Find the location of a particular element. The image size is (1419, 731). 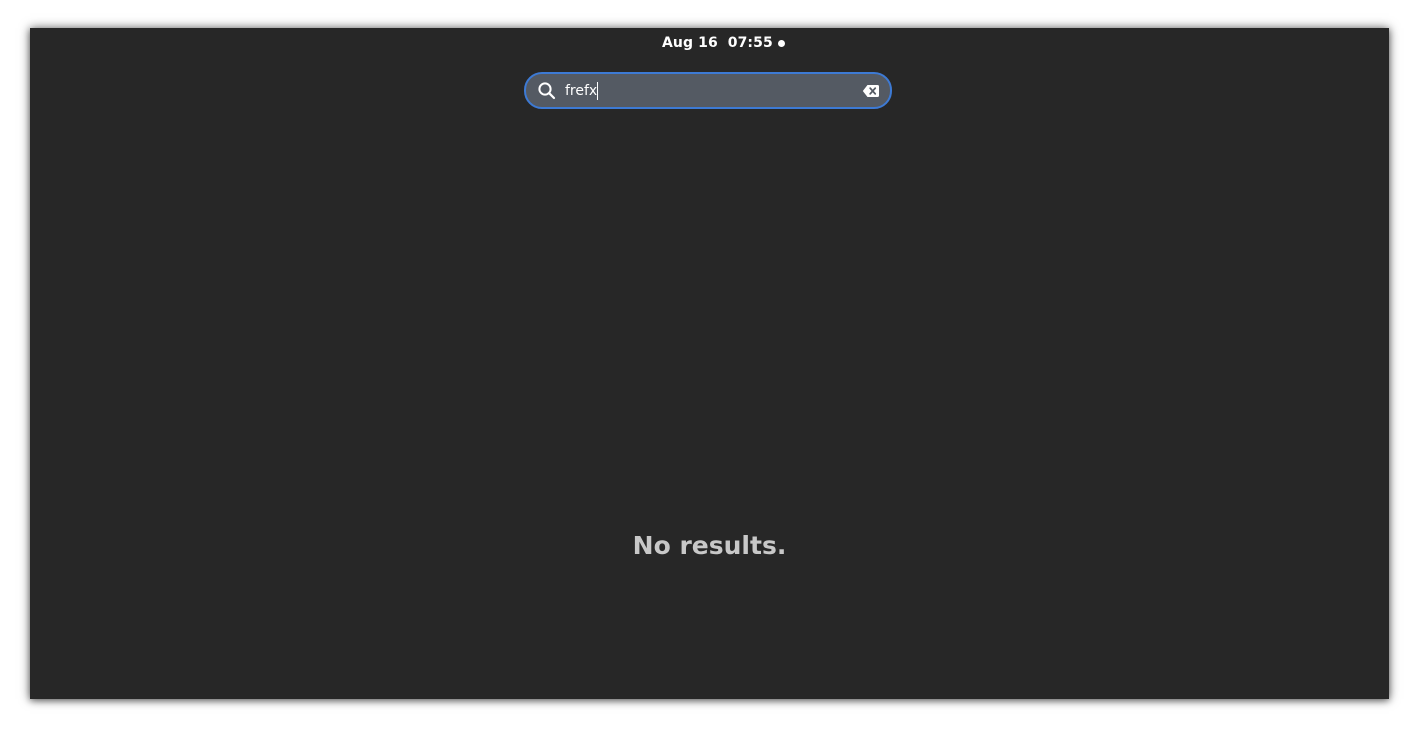

no-results-message: No results. is located at coordinates (709, 545).